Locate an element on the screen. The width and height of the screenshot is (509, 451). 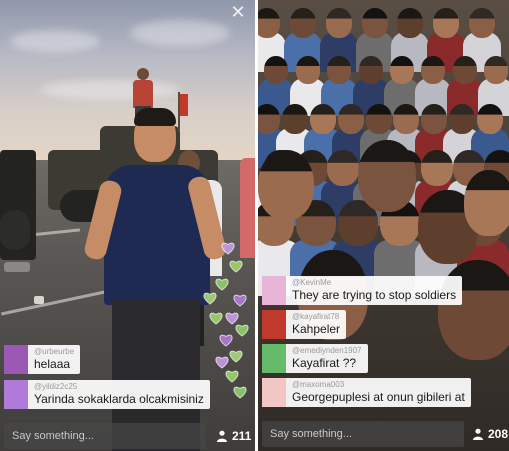
comment-body: @emediynden1907 Kayafirat ?? is located at coordinates (327, 358).